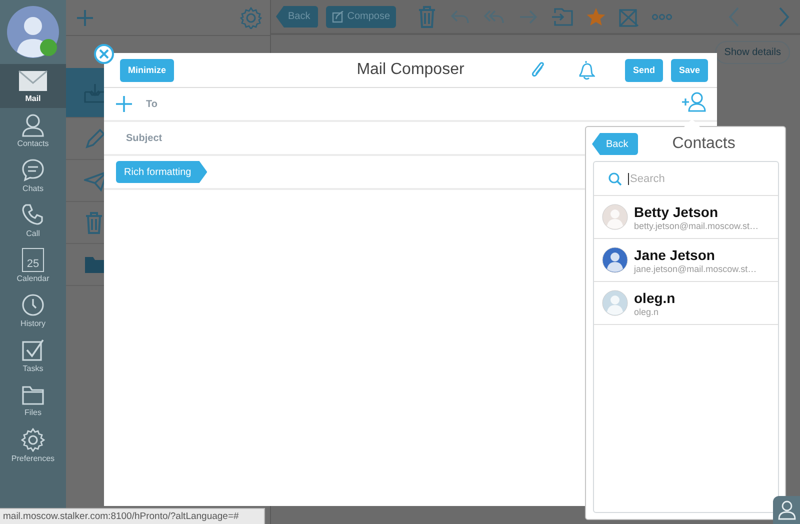  Describe the element at coordinates (460, 16) in the screenshot. I see `reply-icon` at that location.